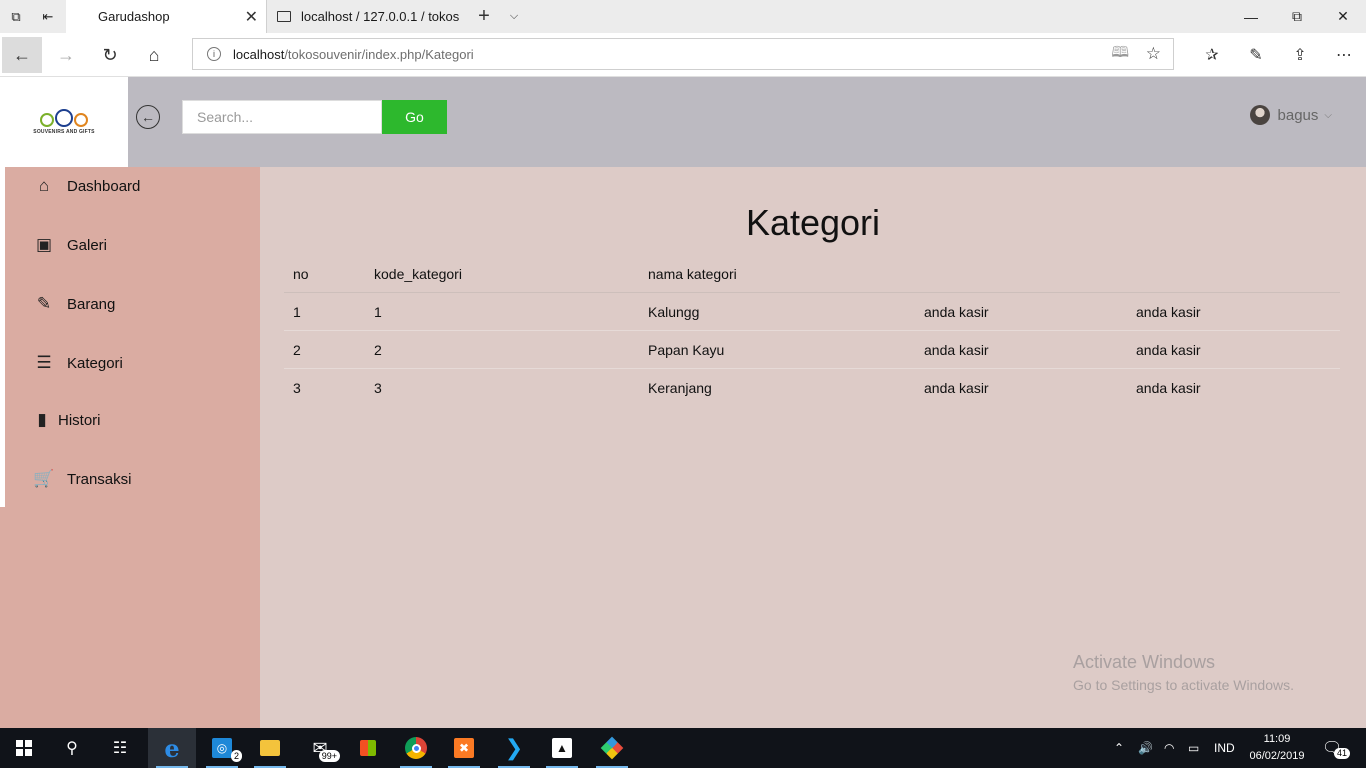 The width and height of the screenshot is (1366, 768). Describe the element at coordinates (75, 304) in the screenshot. I see `sidebar-item-barang: ✎ Barang` at that location.